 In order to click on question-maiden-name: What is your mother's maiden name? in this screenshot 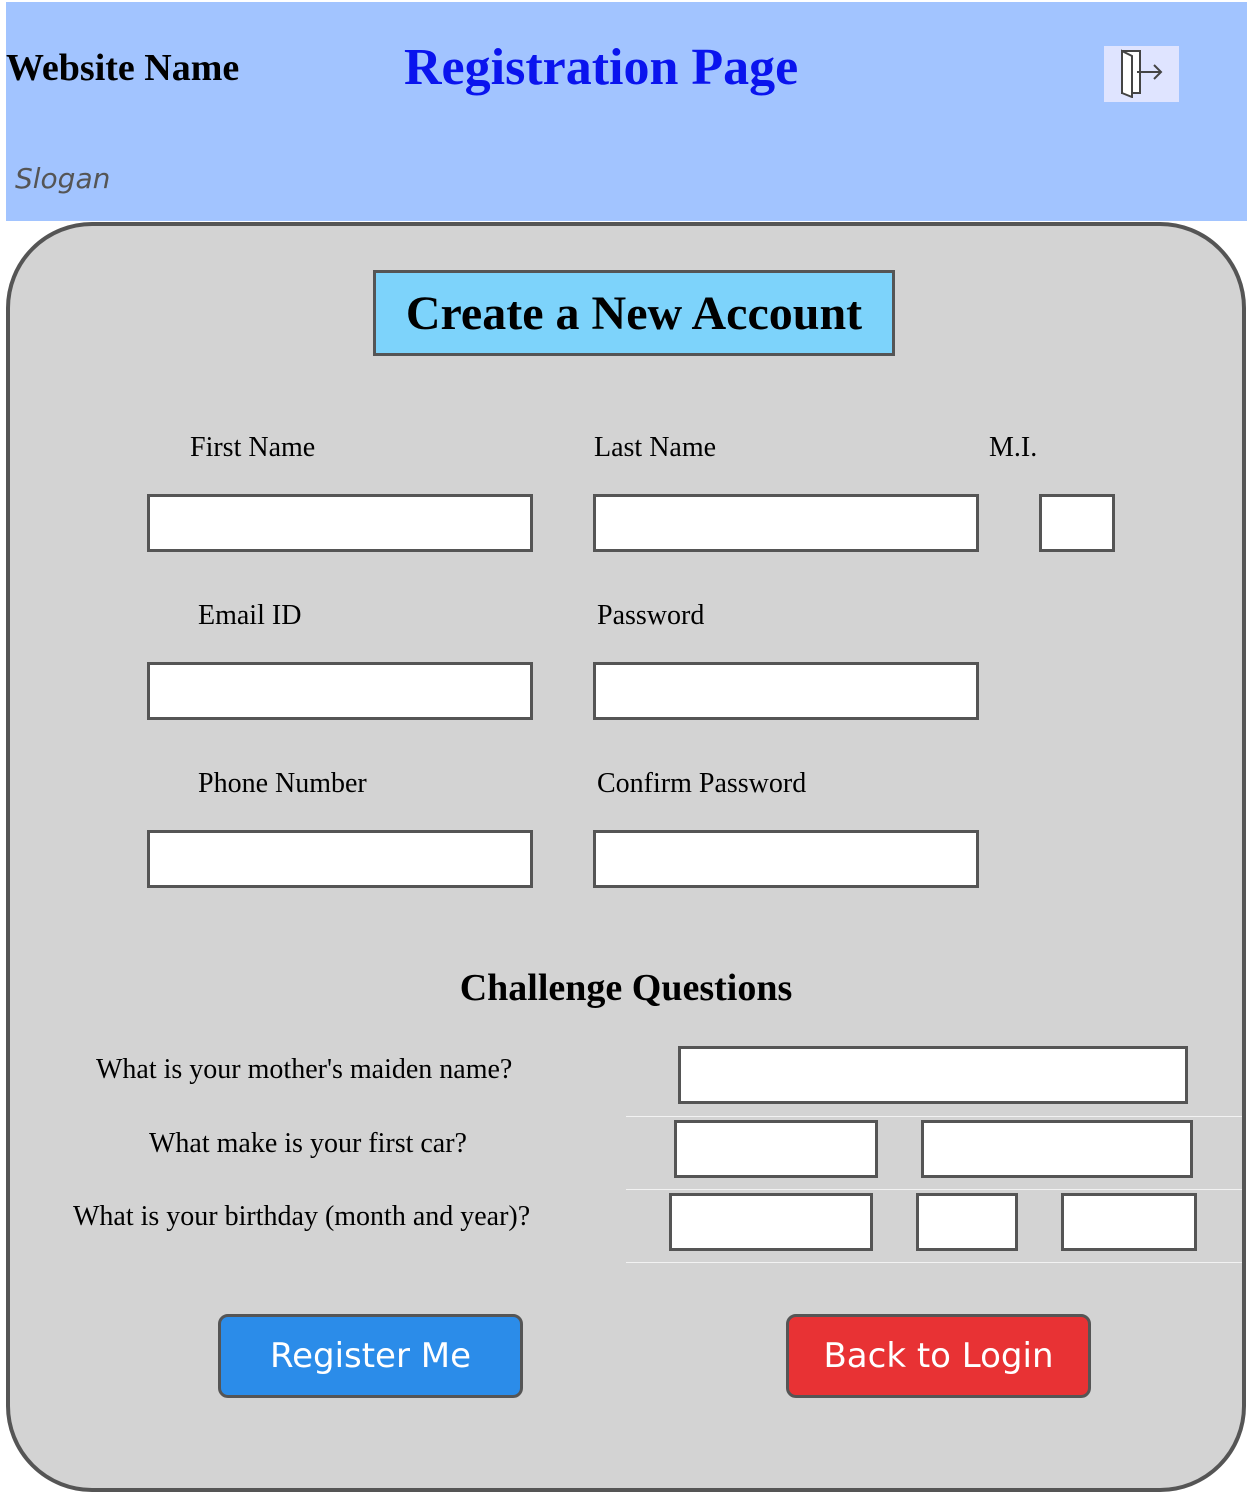, I will do `click(304, 1069)`.